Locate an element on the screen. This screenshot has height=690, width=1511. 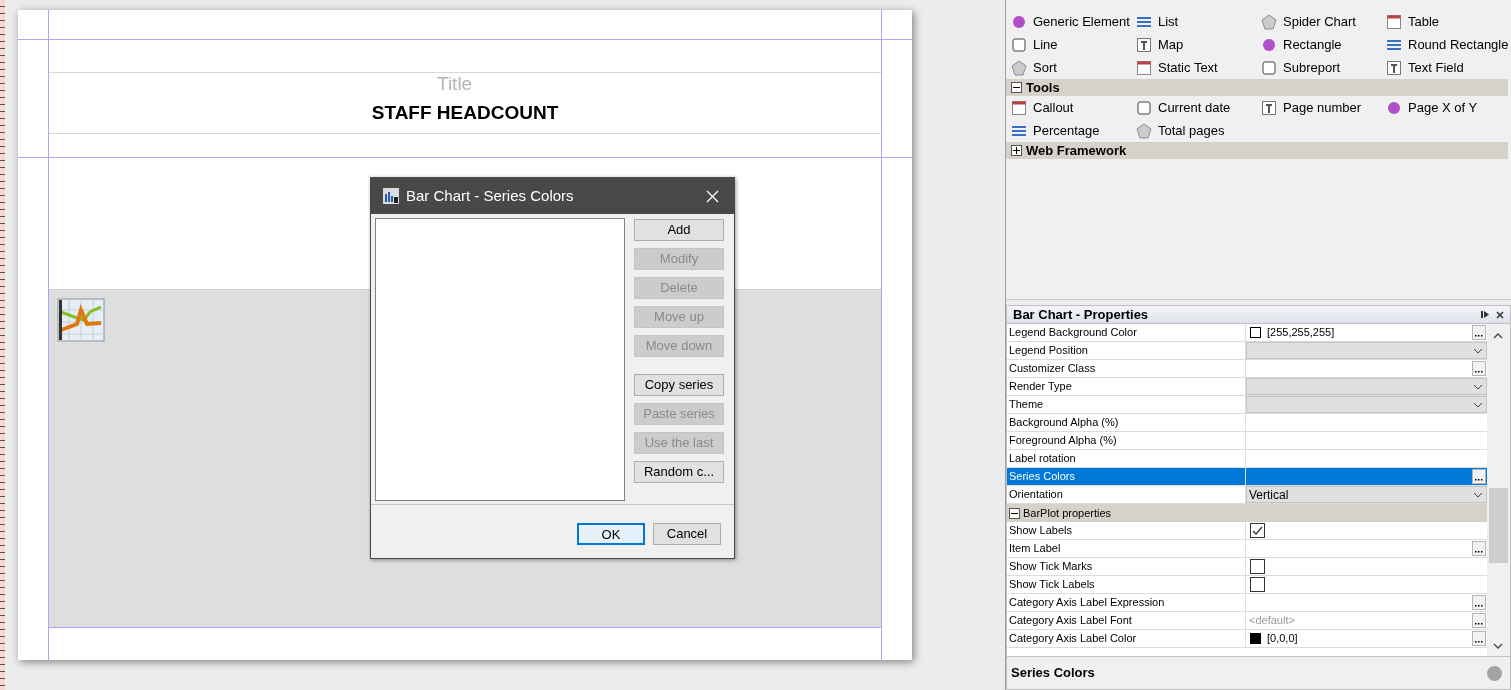
property-name: Show Tick Labels is located at coordinates (1126, 584).